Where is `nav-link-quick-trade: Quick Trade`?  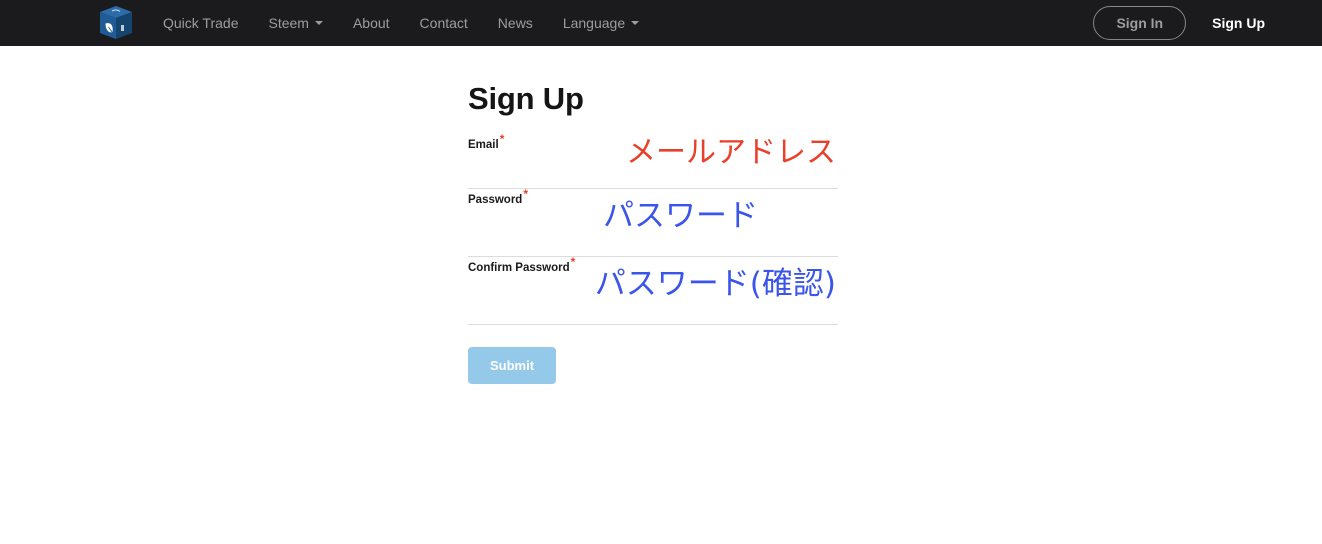
nav-link-quick-trade: Quick Trade is located at coordinates (200, 23).